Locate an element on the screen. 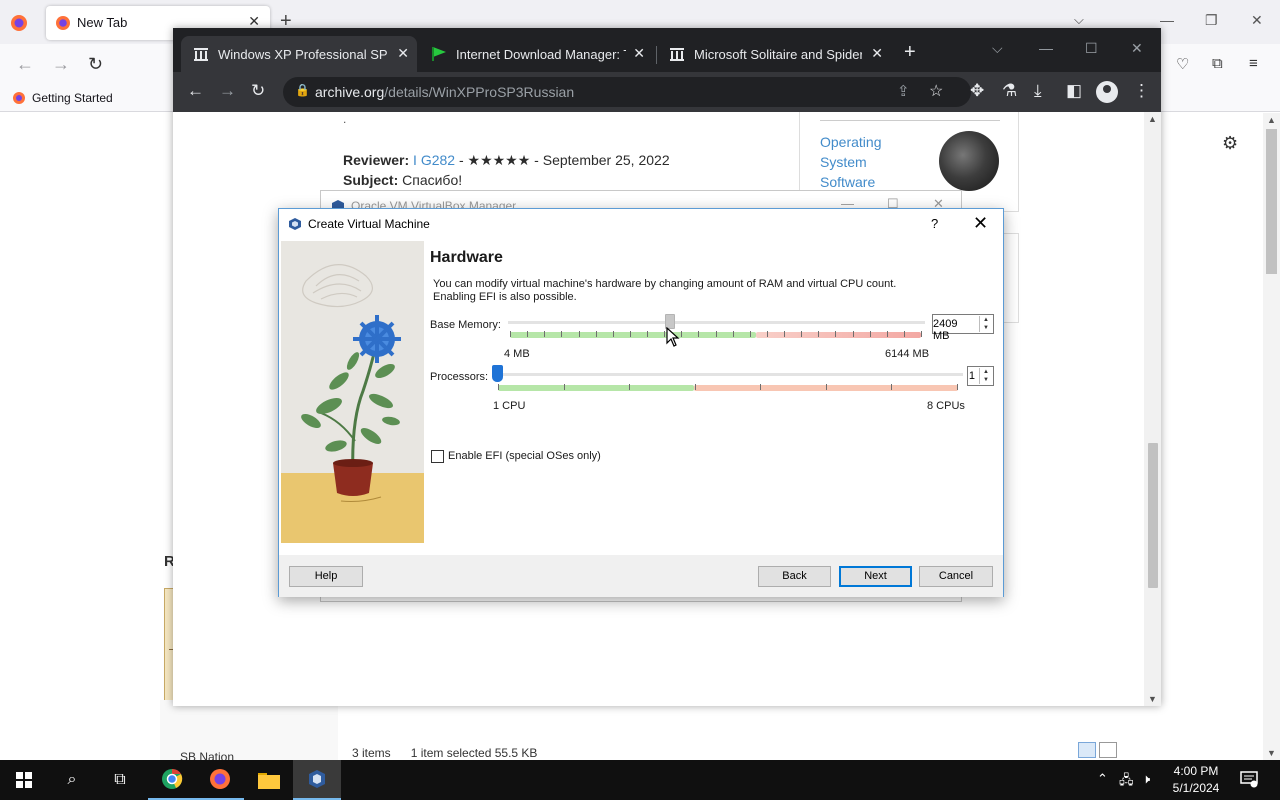 This screenshot has height=800, width=1280. tab-title: New Tab is located at coordinates (102, 22).